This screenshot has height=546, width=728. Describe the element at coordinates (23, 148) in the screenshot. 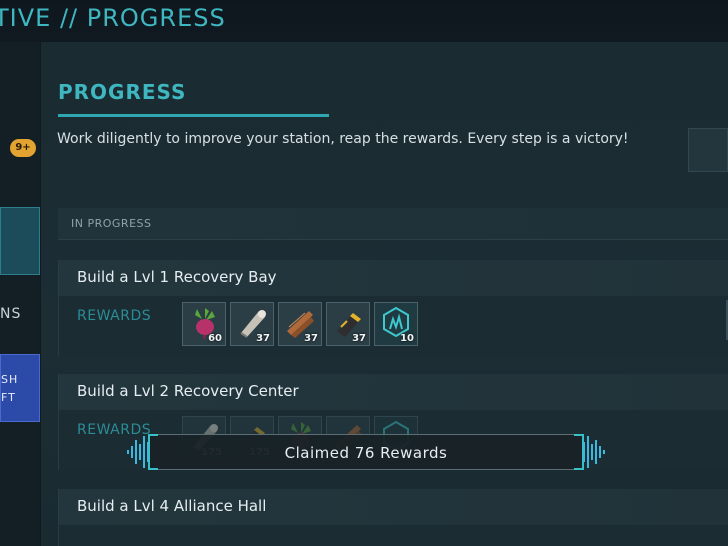

I see `notification-badge: 9+` at that location.